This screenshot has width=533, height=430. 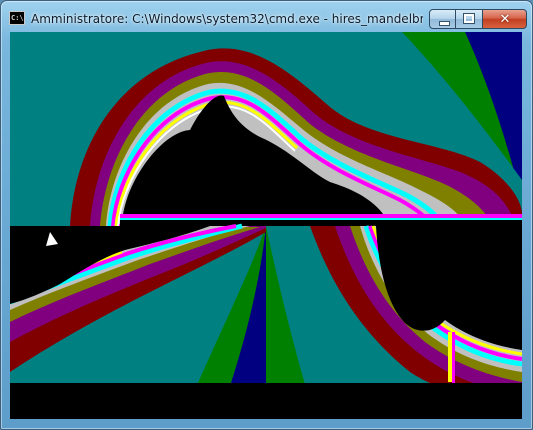 What do you see at coordinates (266, 410) in the screenshot?
I see `console-bottom-row` at bounding box center [266, 410].